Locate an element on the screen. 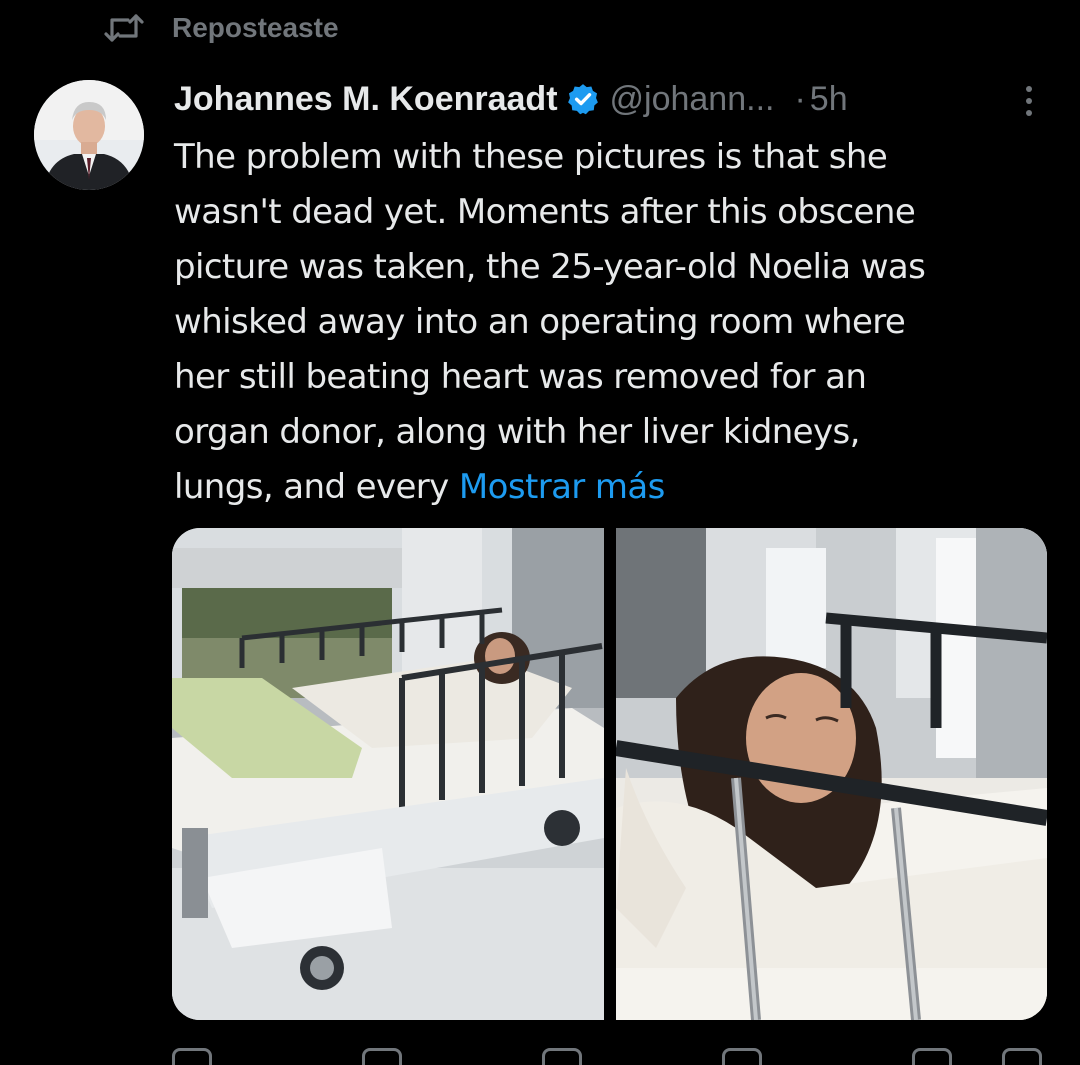 The width and height of the screenshot is (1080, 1065). repost-indicator: Reposteaste is located at coordinates (221, 28).